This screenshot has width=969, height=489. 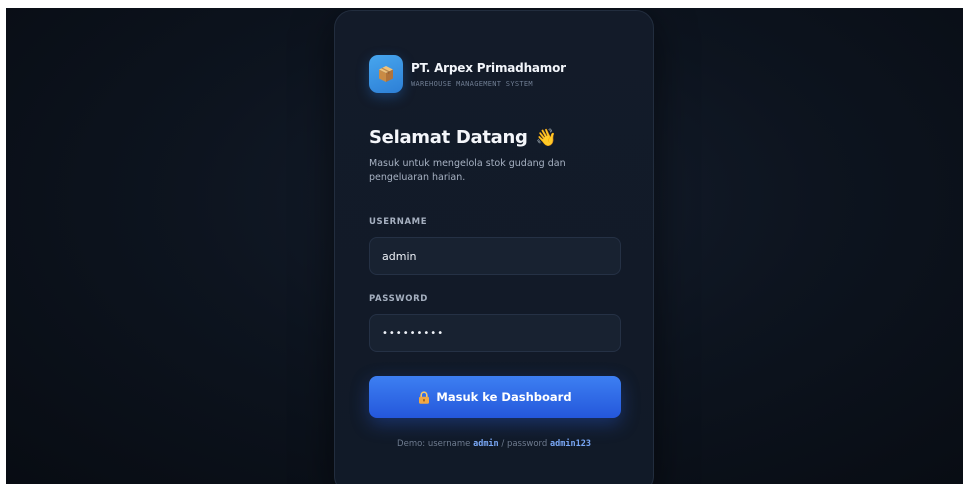 What do you see at coordinates (495, 256) in the screenshot?
I see `username-input` at bounding box center [495, 256].